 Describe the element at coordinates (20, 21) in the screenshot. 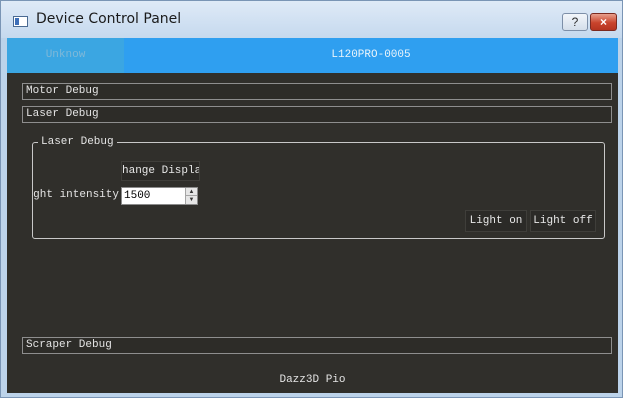

I see `app-window-icon` at that location.